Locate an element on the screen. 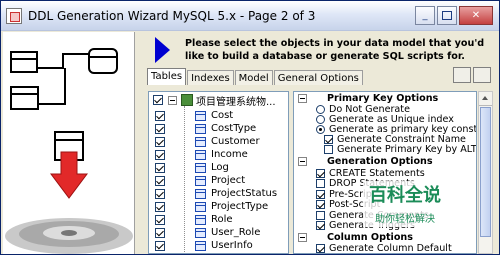  table-label: Role is located at coordinates (222, 219).